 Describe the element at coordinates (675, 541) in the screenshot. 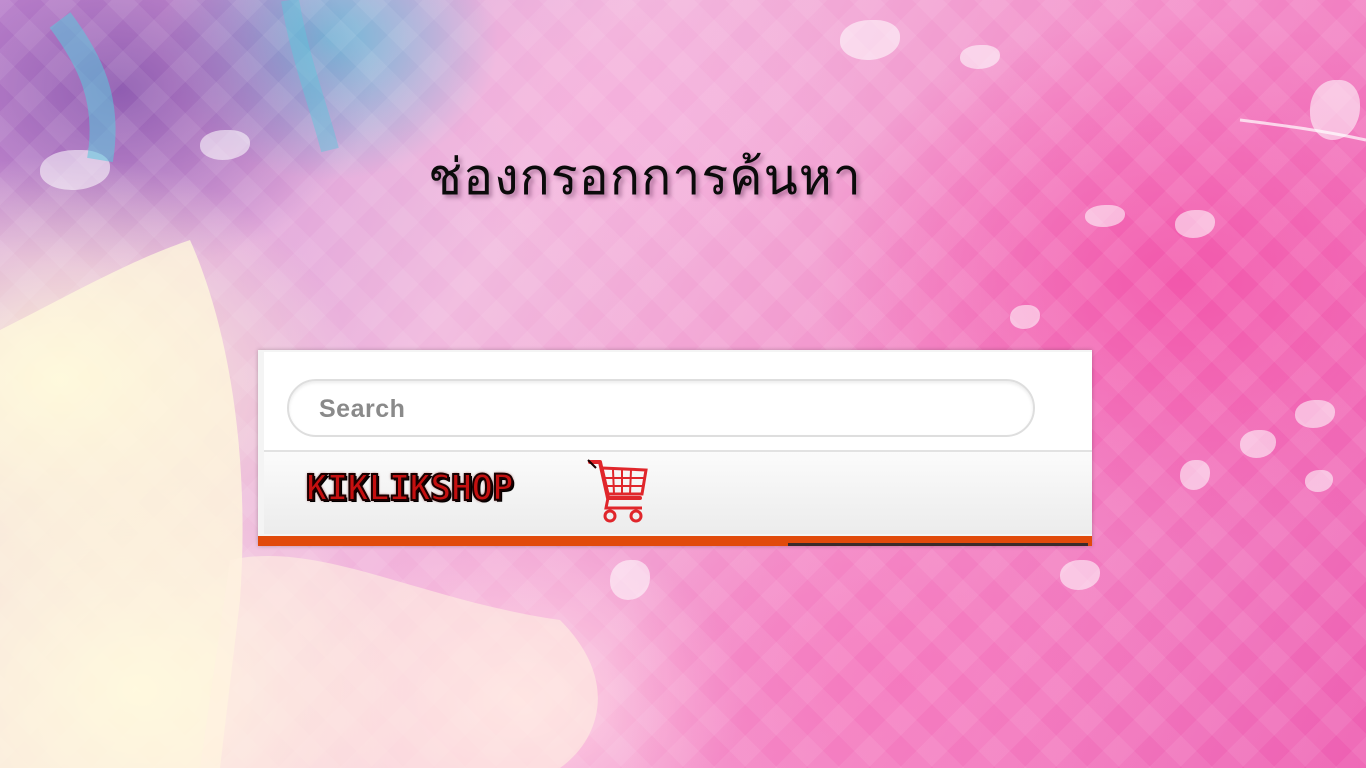

I see `accent-bar` at that location.